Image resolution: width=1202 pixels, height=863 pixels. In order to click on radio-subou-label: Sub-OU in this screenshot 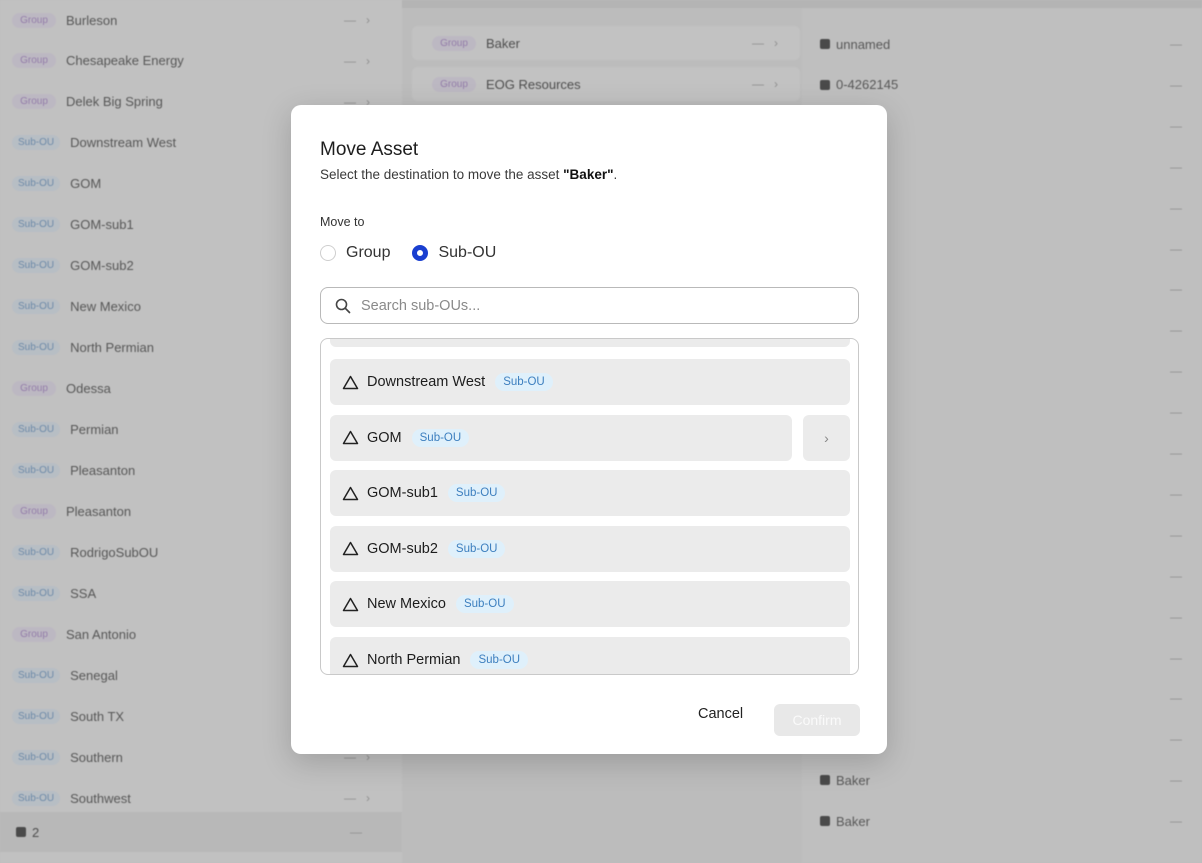, I will do `click(467, 252)`.